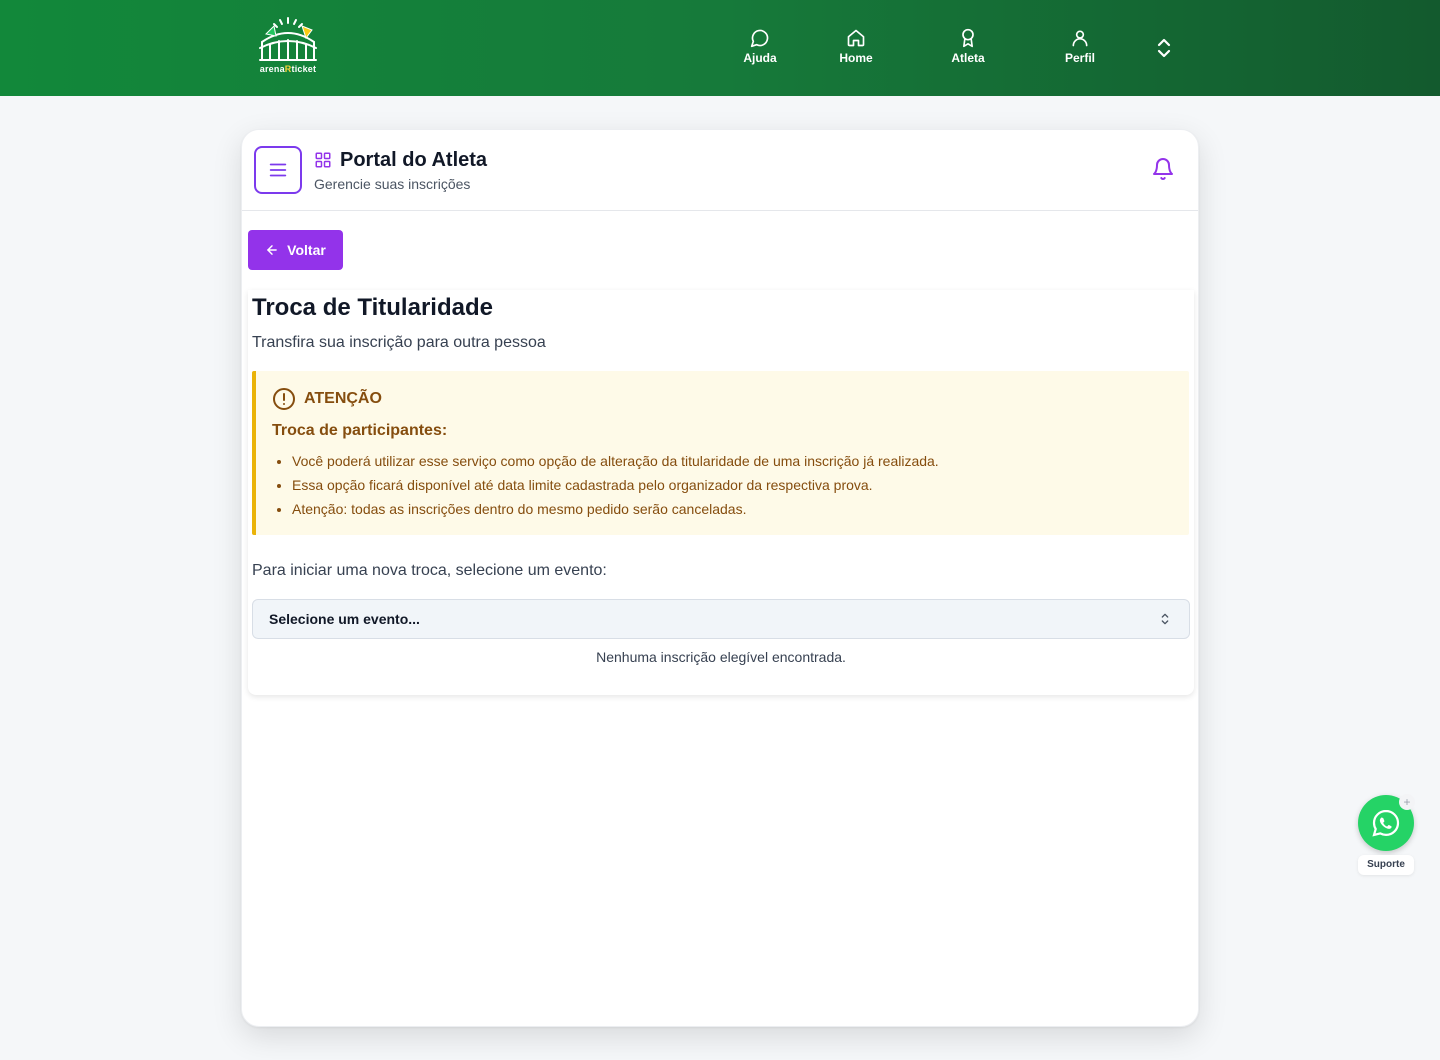  I want to click on top-navbar: arenaRticket Ajuda Home Atleta Perfil, so click(720, 48).